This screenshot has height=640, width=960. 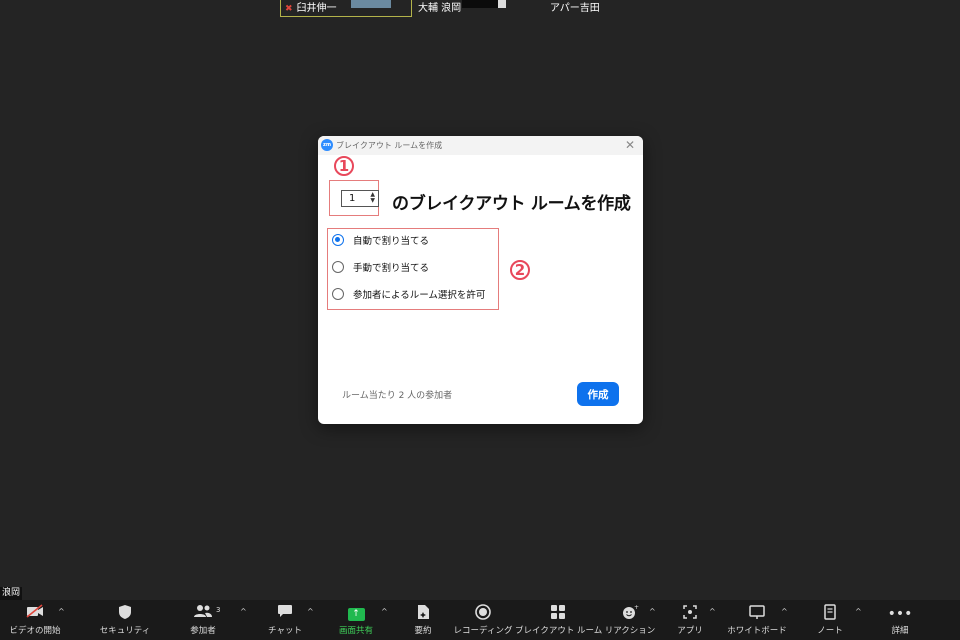 I want to click on video-tile-3: アパー吉田, so click(x=612, y=8).